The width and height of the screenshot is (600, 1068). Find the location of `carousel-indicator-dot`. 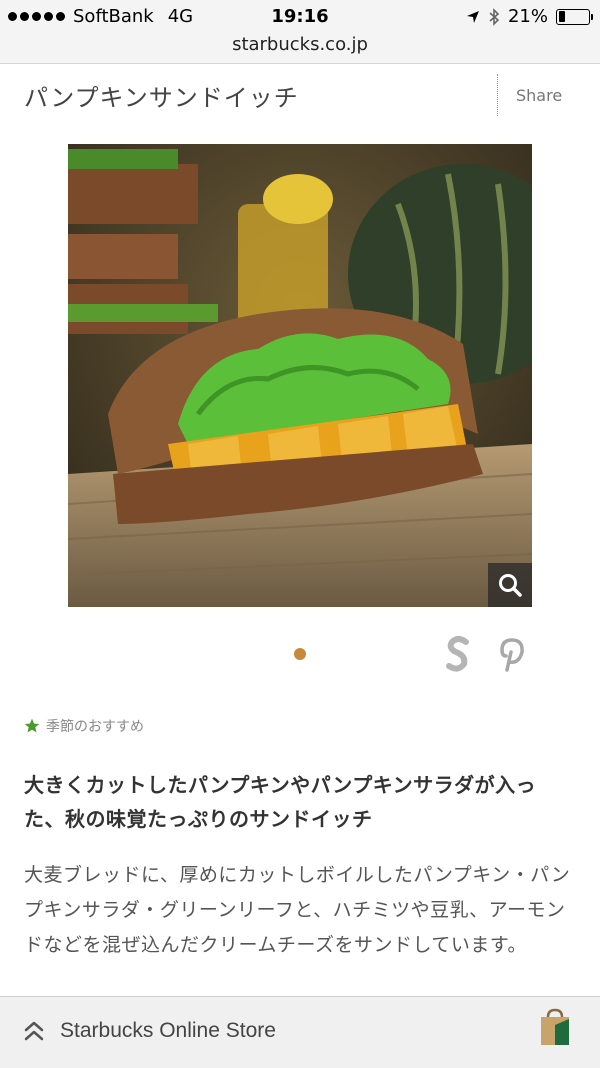

carousel-indicator-dot is located at coordinates (300, 654).